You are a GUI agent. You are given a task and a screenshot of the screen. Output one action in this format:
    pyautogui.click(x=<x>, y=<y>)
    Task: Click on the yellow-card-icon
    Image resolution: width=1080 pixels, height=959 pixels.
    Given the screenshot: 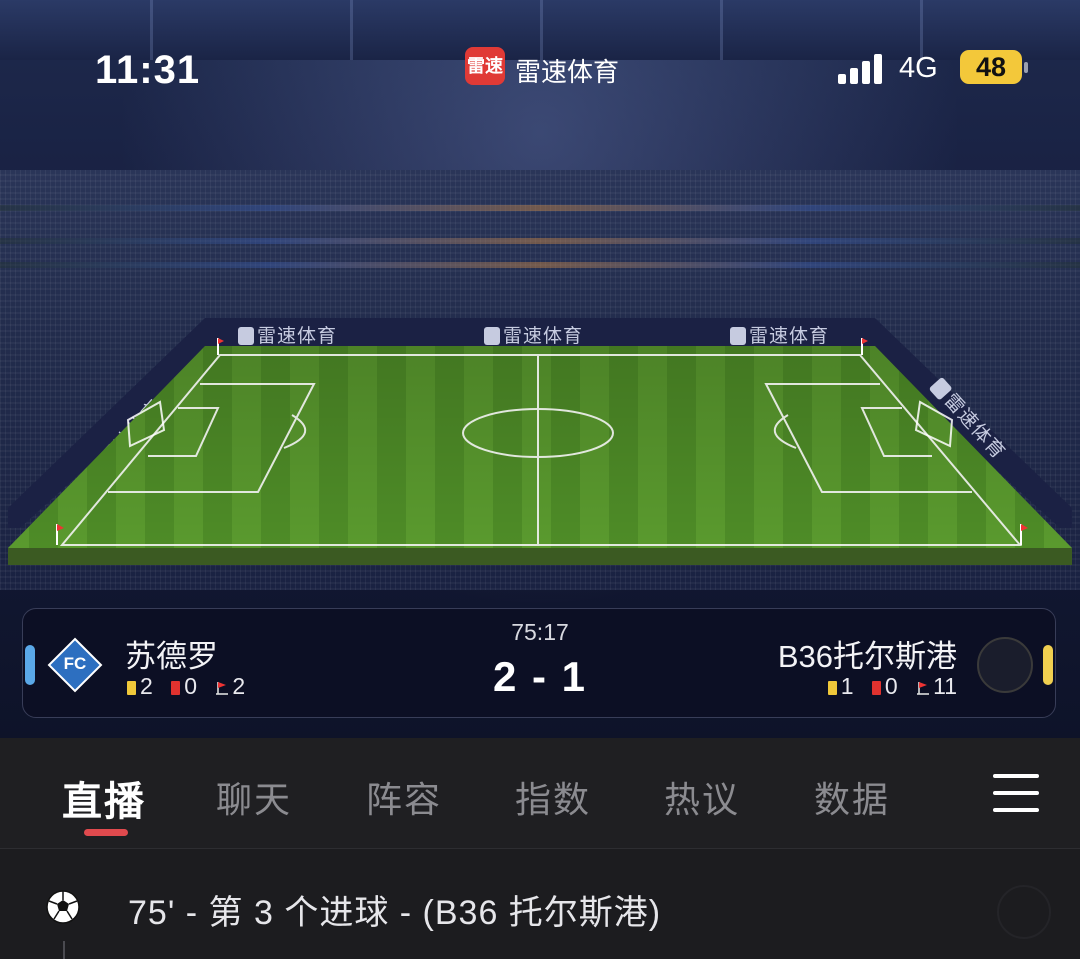 What is the action you would take?
    pyautogui.click(x=832, y=688)
    